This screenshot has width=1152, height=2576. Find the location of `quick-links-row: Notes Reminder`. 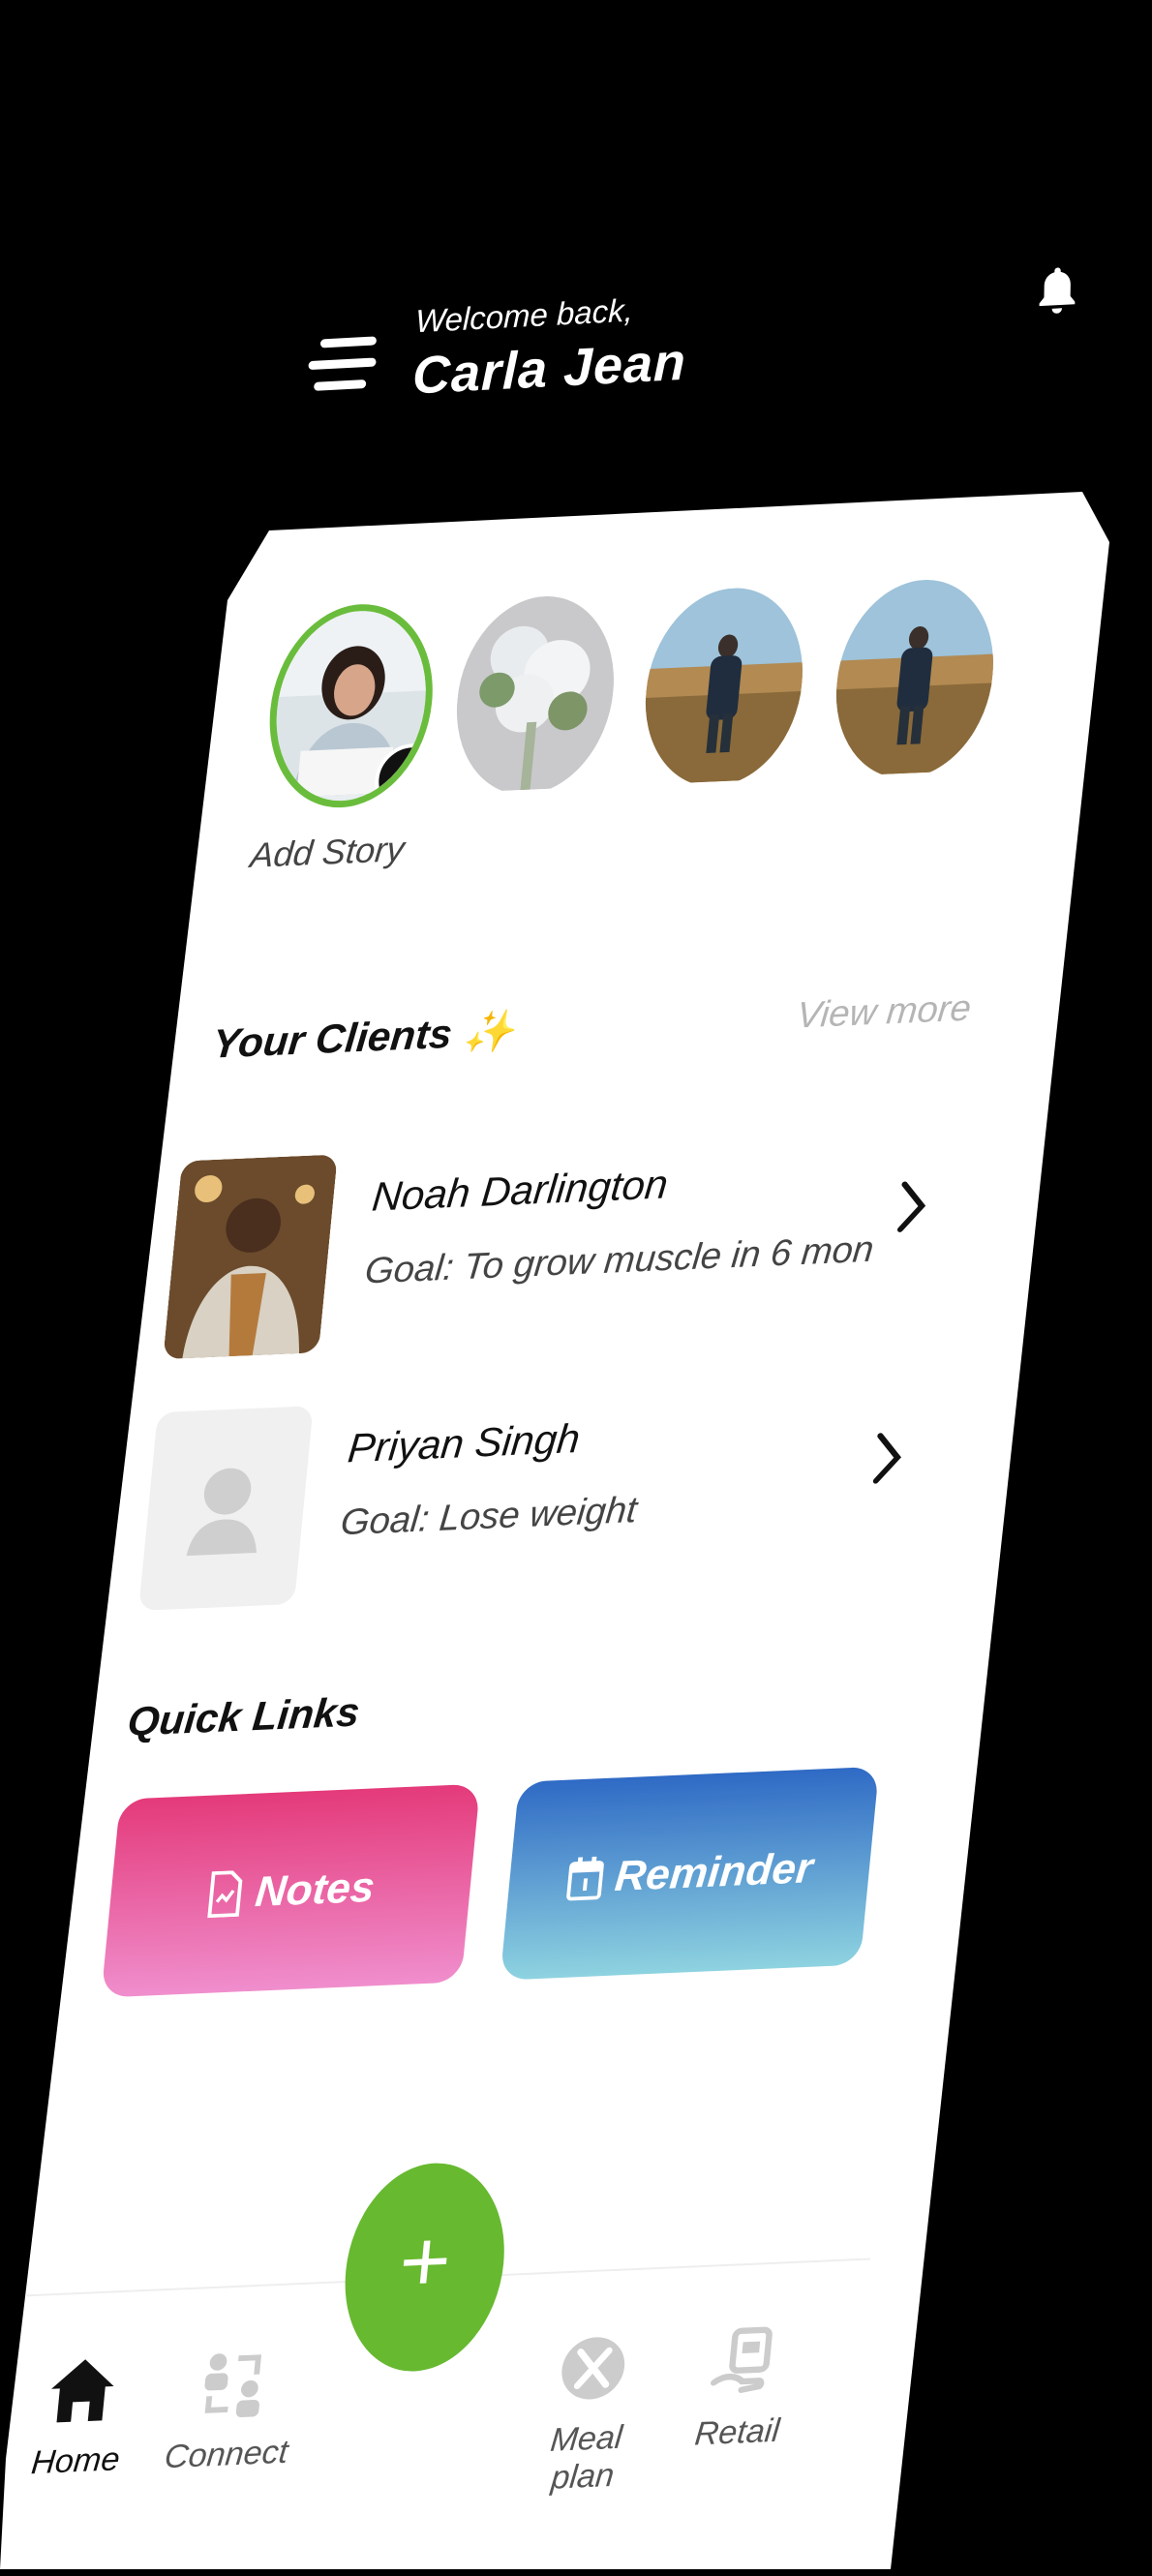

quick-links-row: Notes Reminder is located at coordinates (499, 1885).